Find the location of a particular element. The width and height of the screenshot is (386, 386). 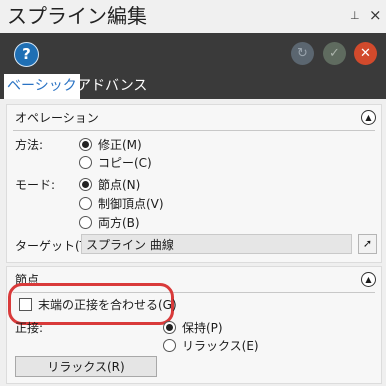

toolbar: ? ↻ ✓ ✕ is located at coordinates (193, 53).